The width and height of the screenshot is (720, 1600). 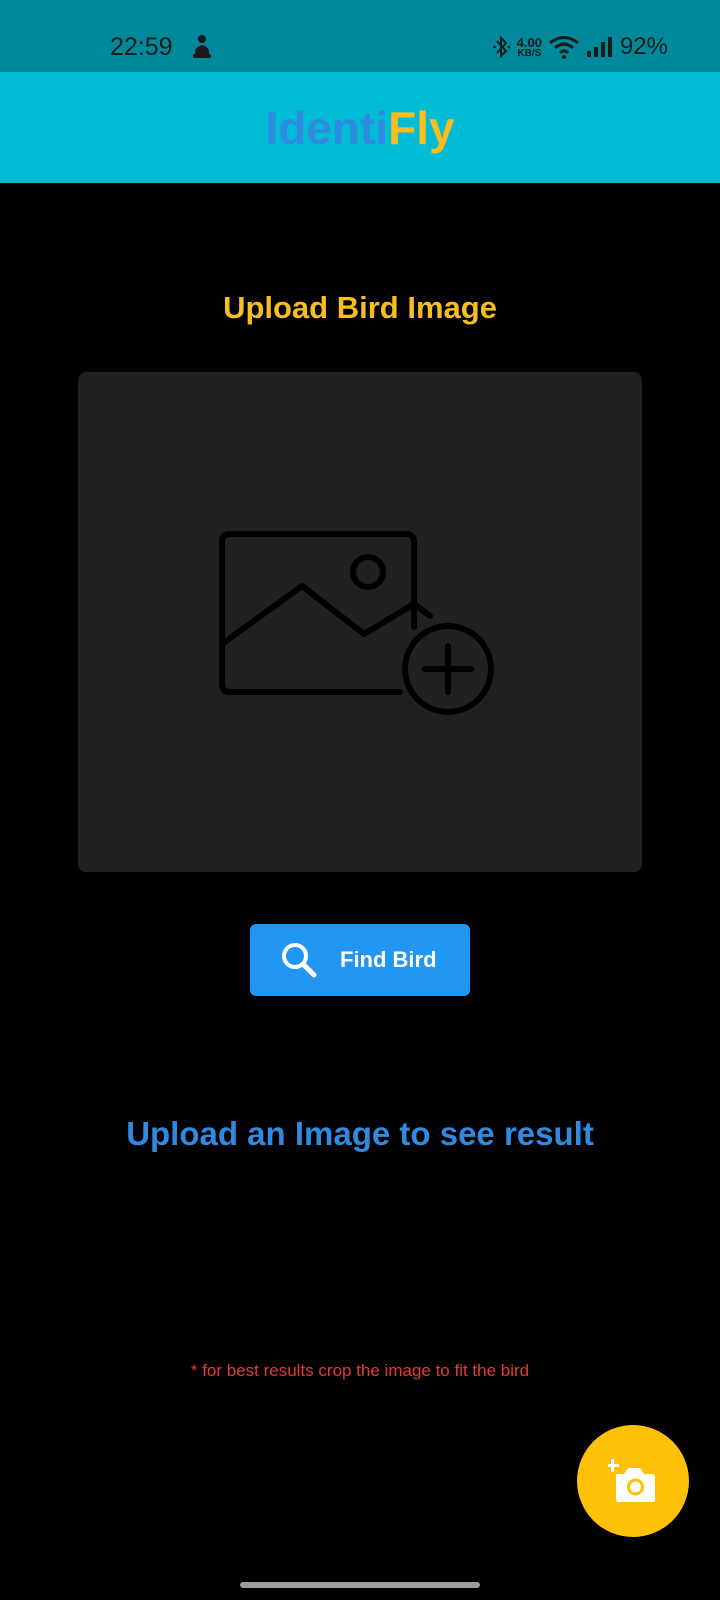 I want to click on status-bar: 22:59 4.00 KB/S 92%, so click(x=360, y=36).